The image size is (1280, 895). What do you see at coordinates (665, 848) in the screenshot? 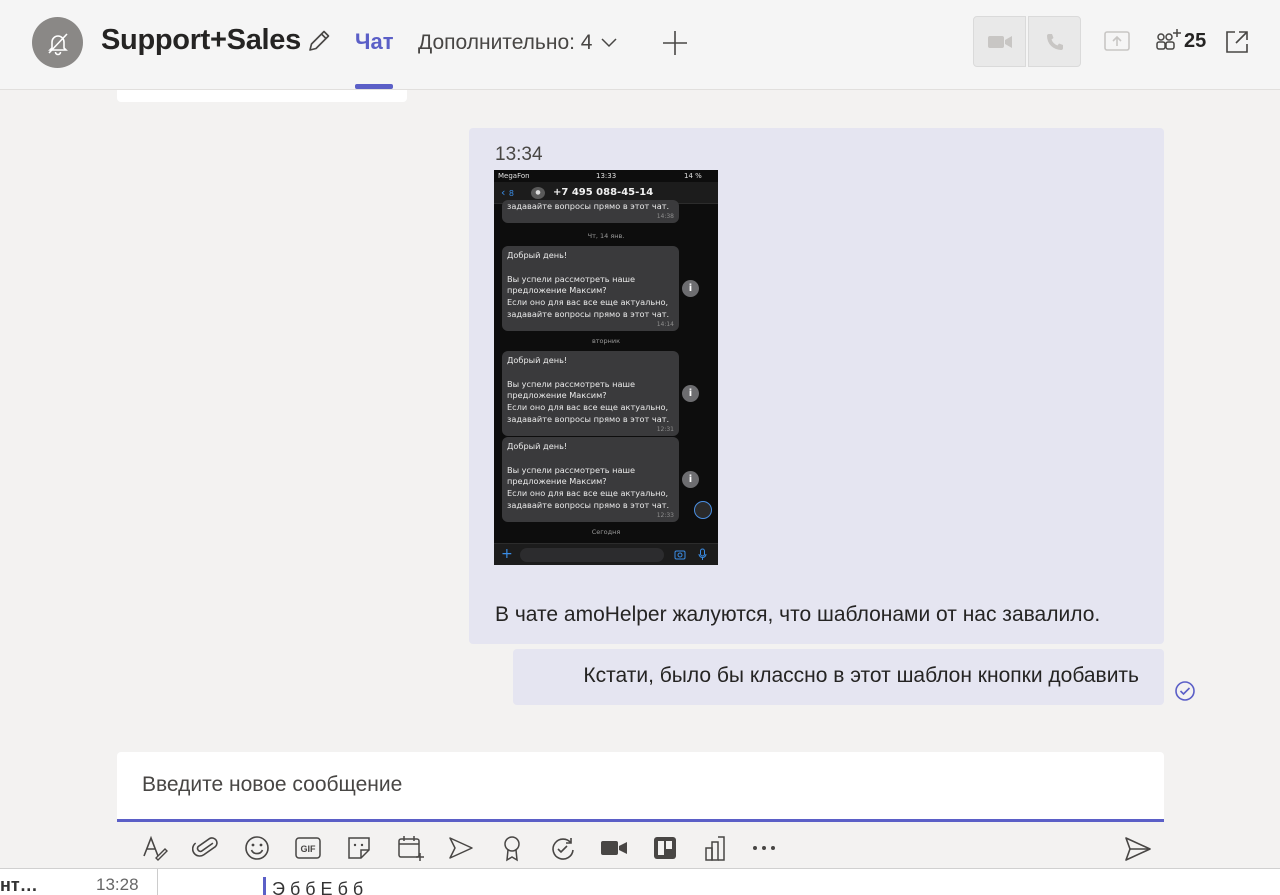
I see `trello-icon` at bounding box center [665, 848].